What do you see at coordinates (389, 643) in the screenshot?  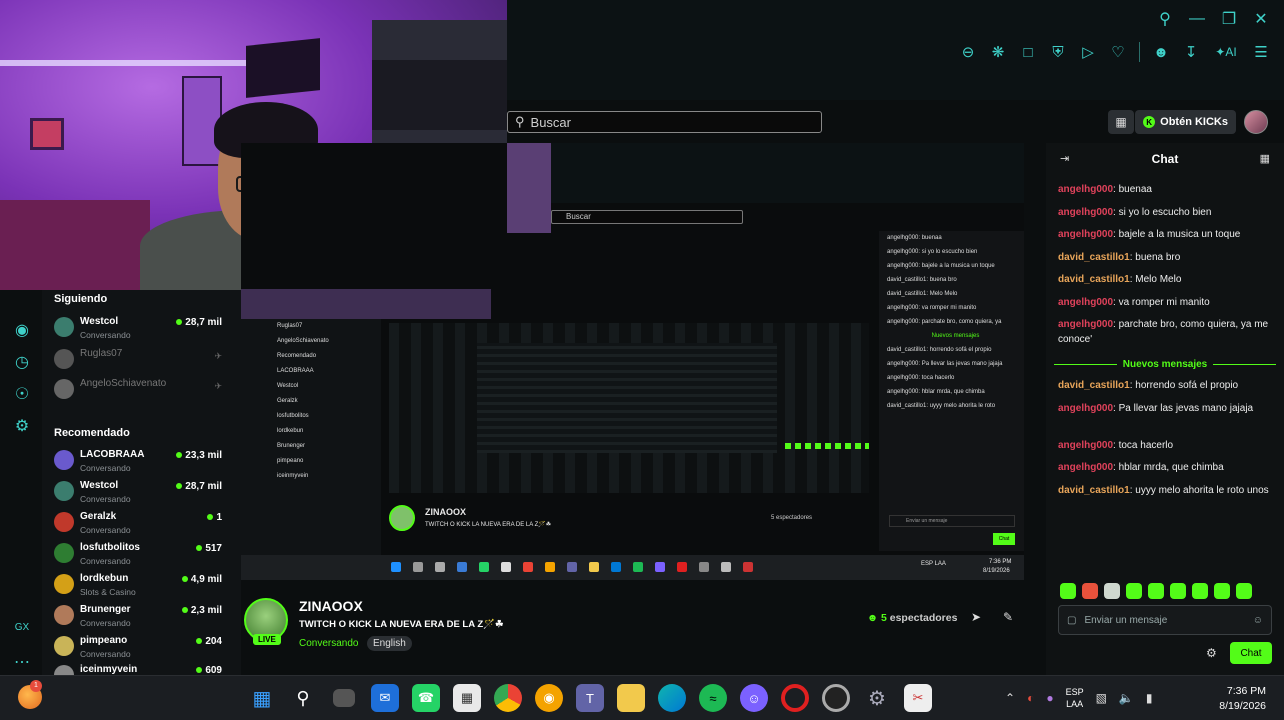 I see `language-tag: English` at bounding box center [389, 643].